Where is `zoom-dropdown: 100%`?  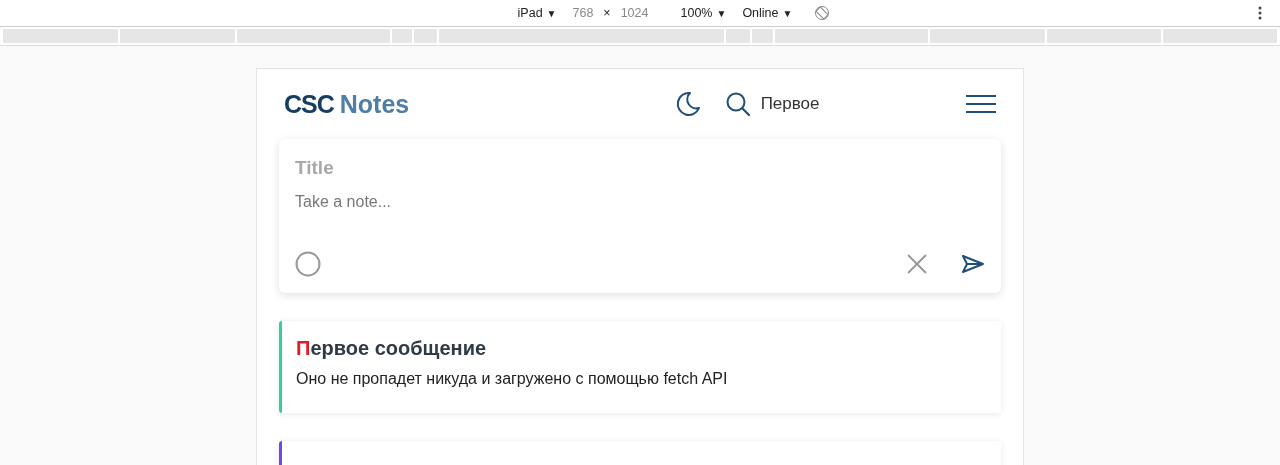
zoom-dropdown: 100% is located at coordinates (696, 13).